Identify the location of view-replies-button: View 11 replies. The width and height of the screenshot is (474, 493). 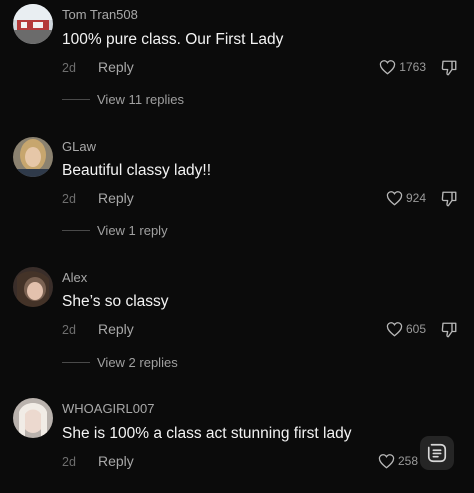
(123, 99).